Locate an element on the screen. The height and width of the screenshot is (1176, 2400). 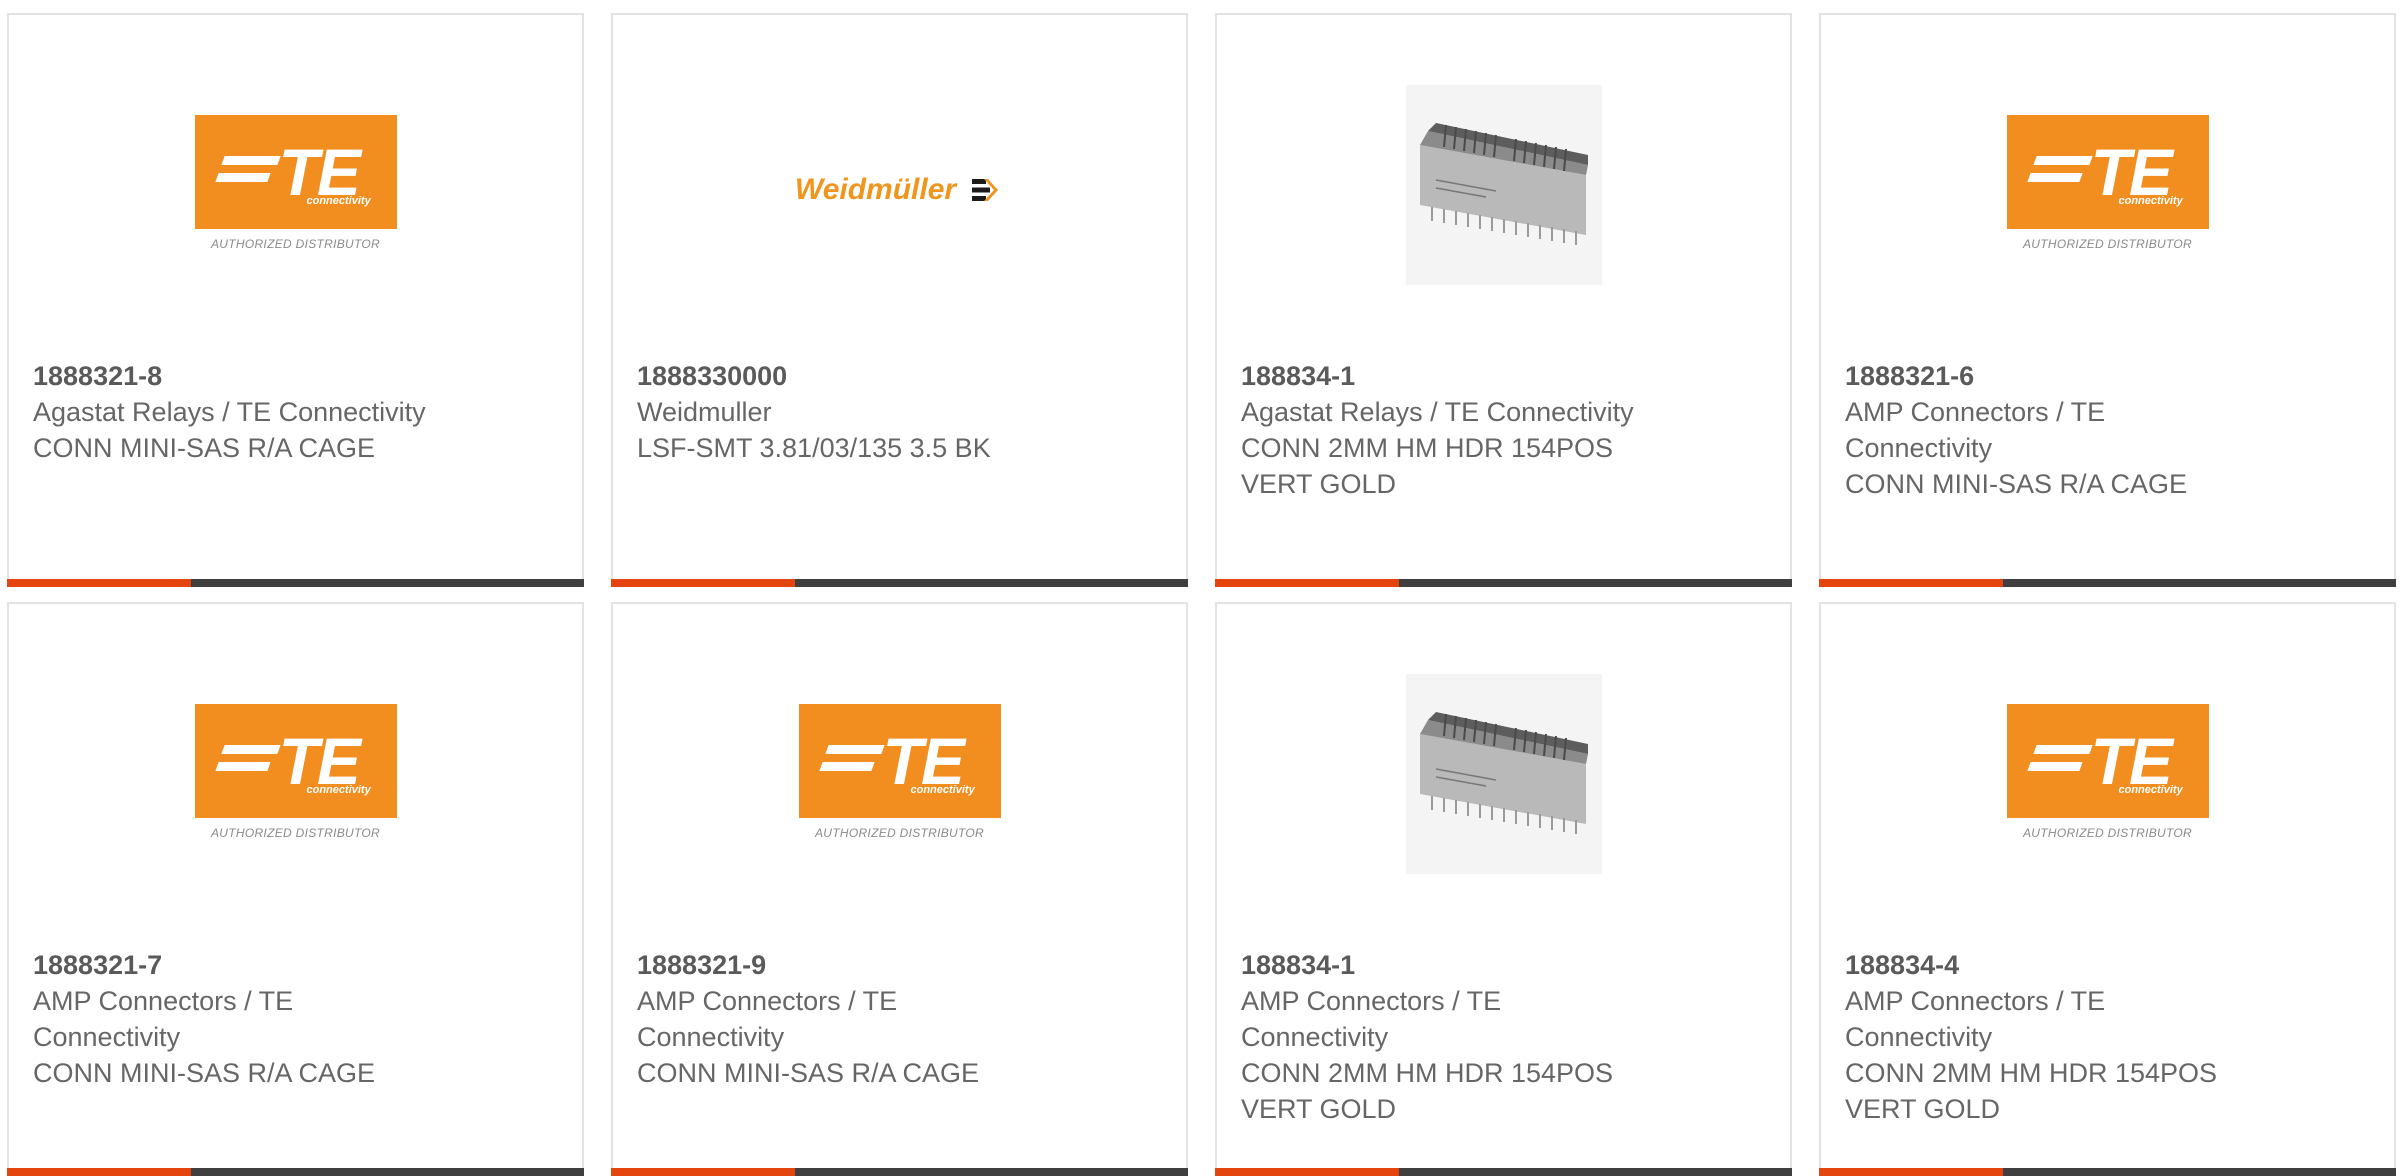
part-number: 1888330000 is located at coordinates (842, 376).